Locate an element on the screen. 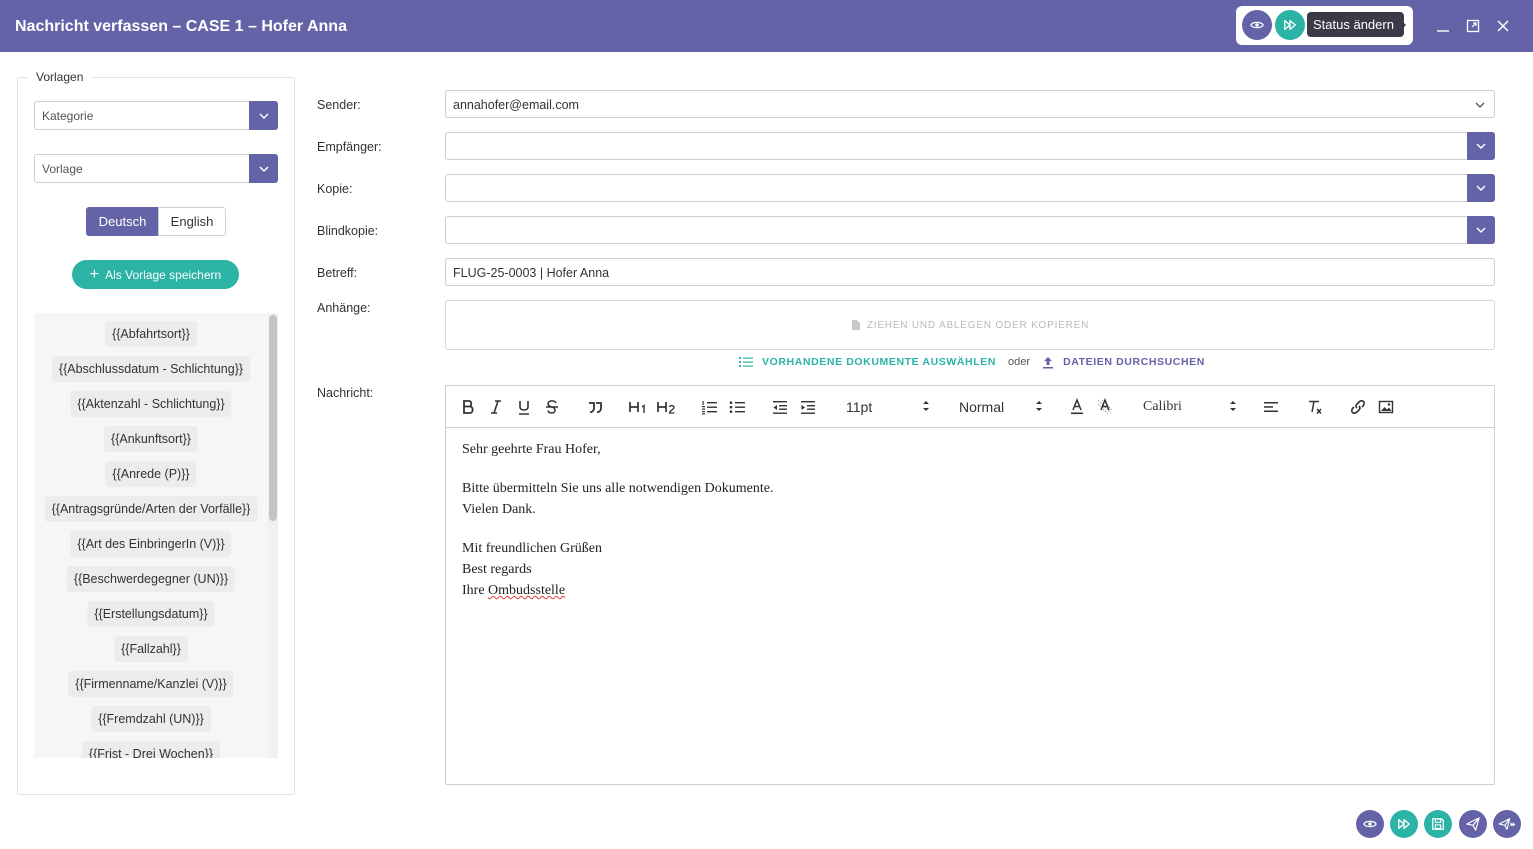  recipient-dropdown-button is located at coordinates (1481, 146).